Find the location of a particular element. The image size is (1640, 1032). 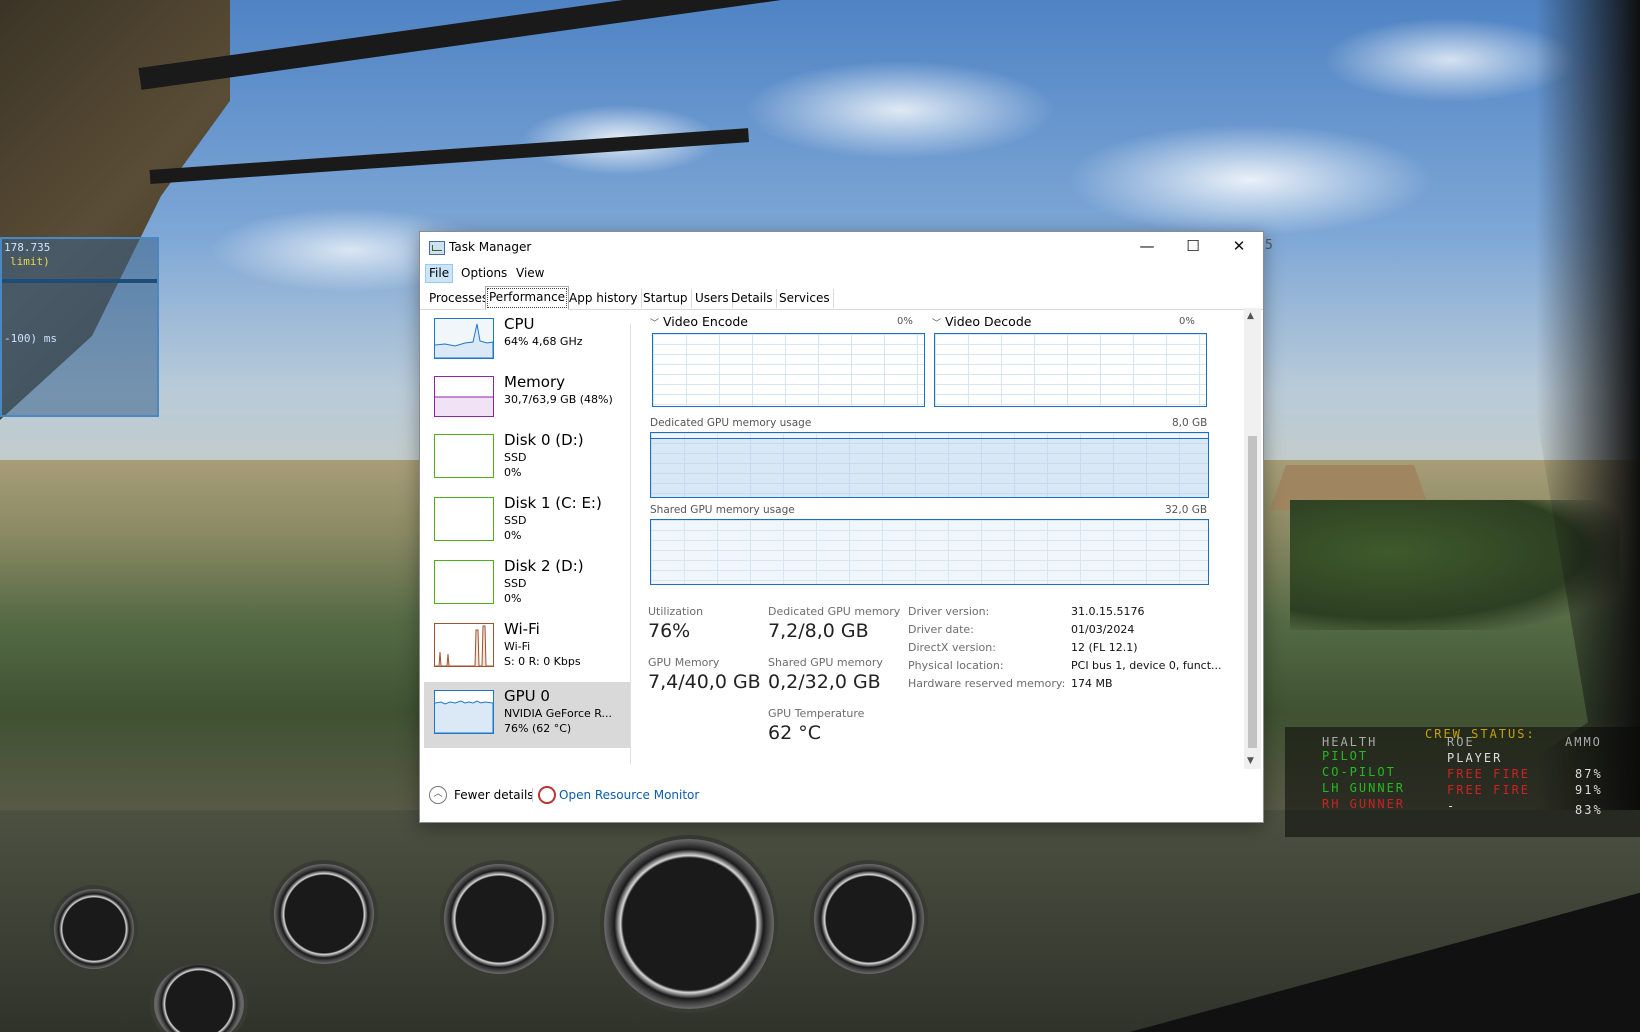

crew-roe-header: ROE is located at coordinates (1461, 742).